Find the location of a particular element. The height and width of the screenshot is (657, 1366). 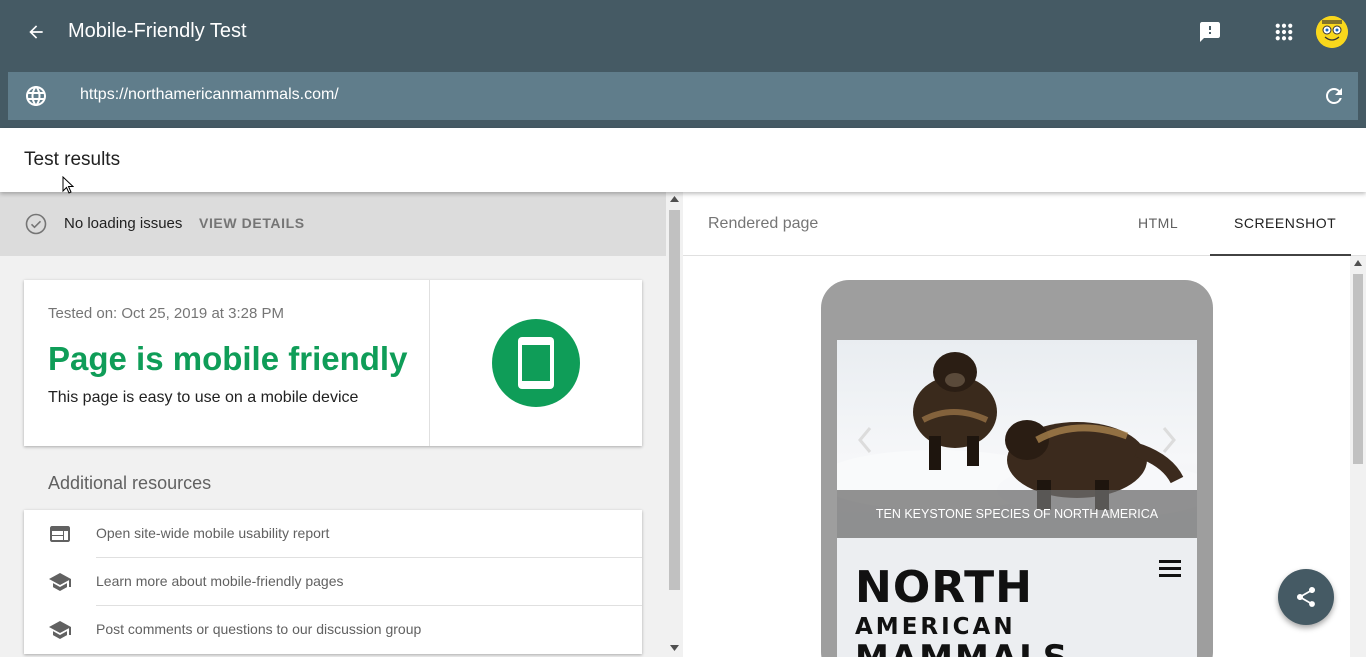

url-input: https://northamericanmammals.com/ is located at coordinates (209, 95).